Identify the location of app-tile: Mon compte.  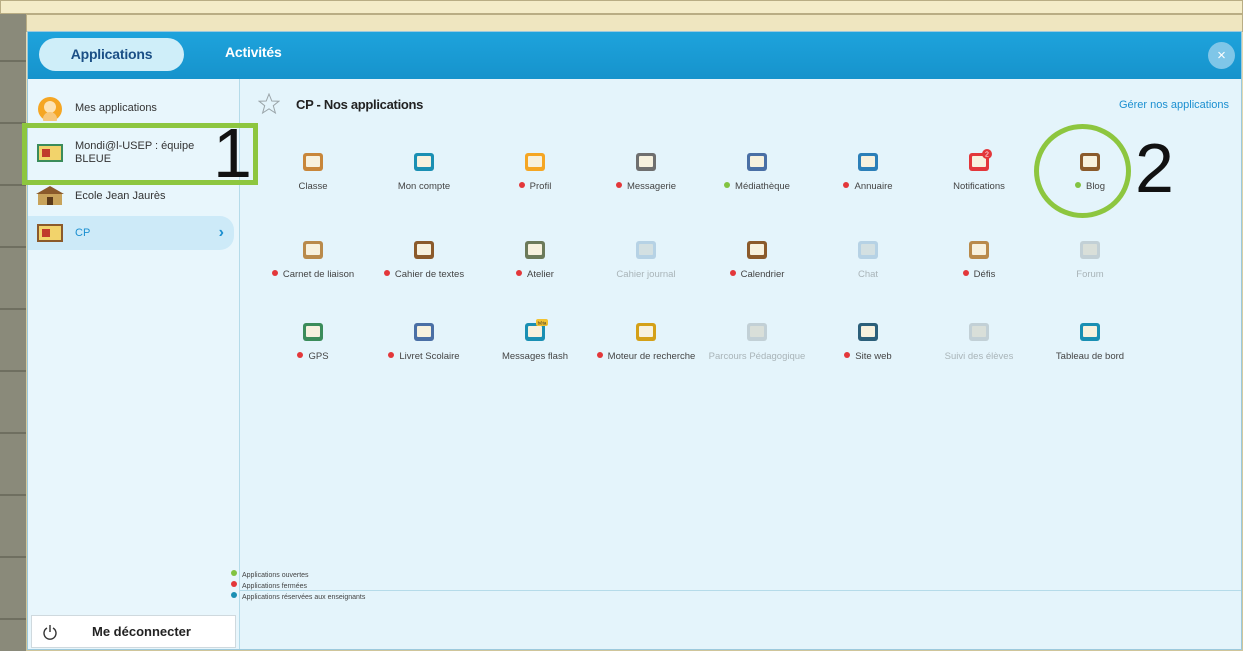
(424, 171).